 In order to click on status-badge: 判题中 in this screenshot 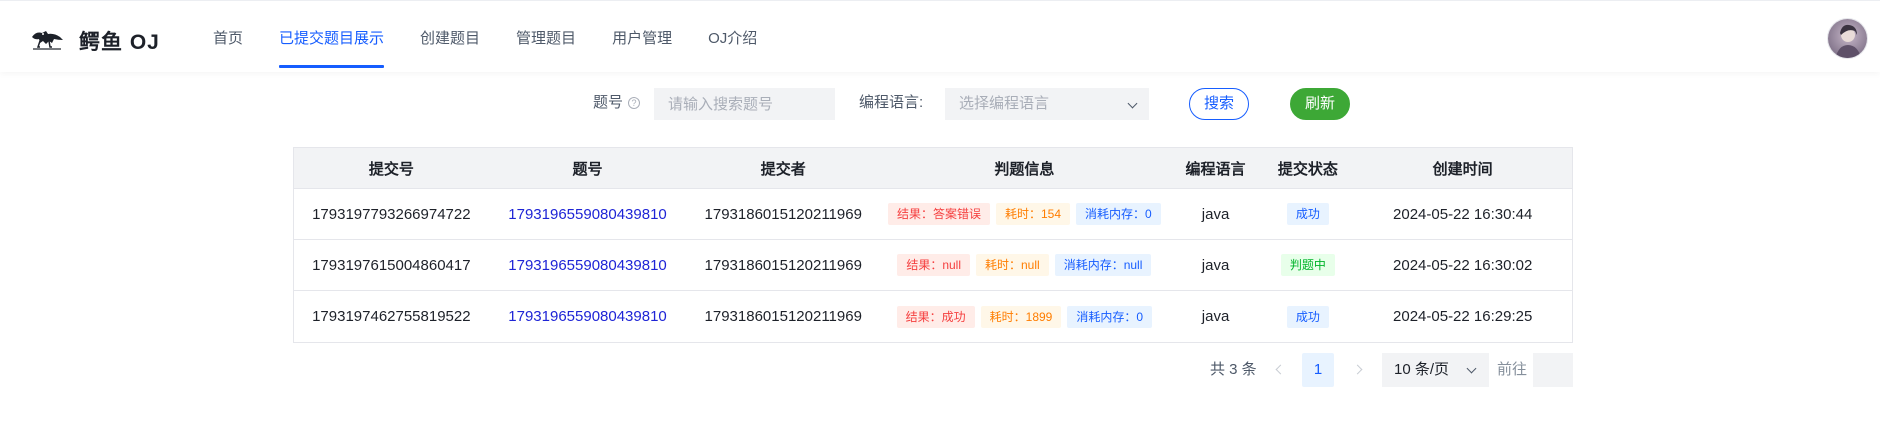, I will do `click(1307, 265)`.